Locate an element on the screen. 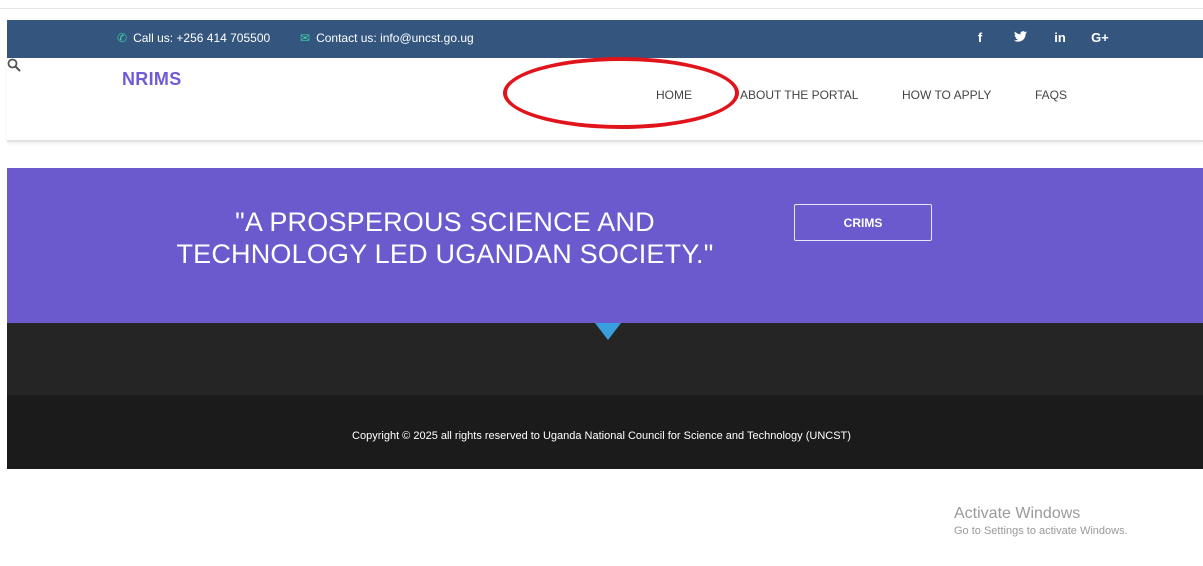  google-plus-icon: G+ is located at coordinates (1100, 37).